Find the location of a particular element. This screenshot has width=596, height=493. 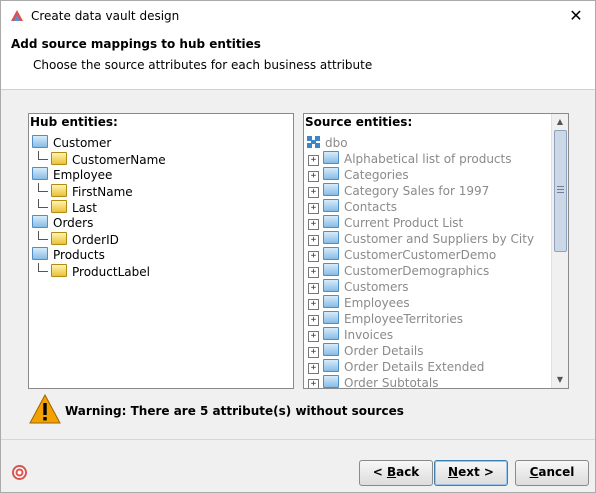

help-icon is located at coordinates (19, 472).